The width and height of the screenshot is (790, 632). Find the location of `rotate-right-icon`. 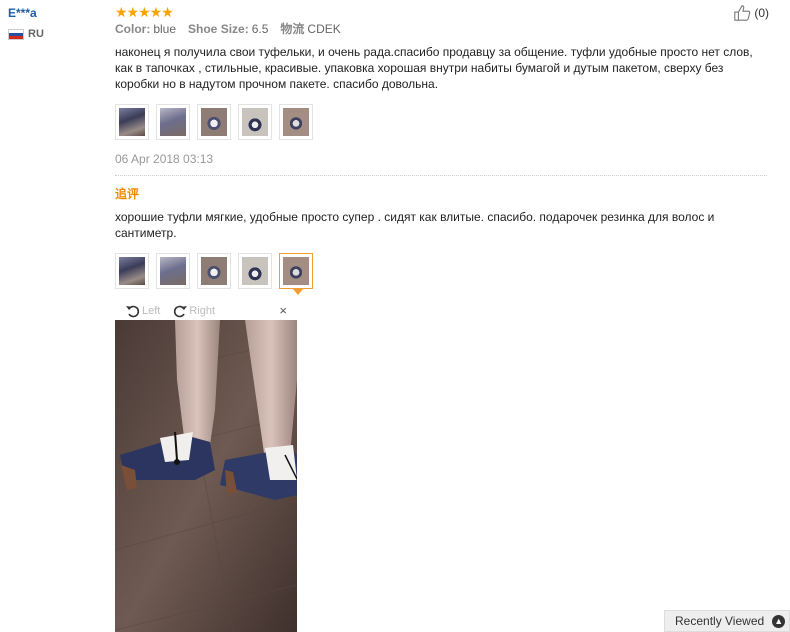

rotate-right-icon is located at coordinates (181, 311).